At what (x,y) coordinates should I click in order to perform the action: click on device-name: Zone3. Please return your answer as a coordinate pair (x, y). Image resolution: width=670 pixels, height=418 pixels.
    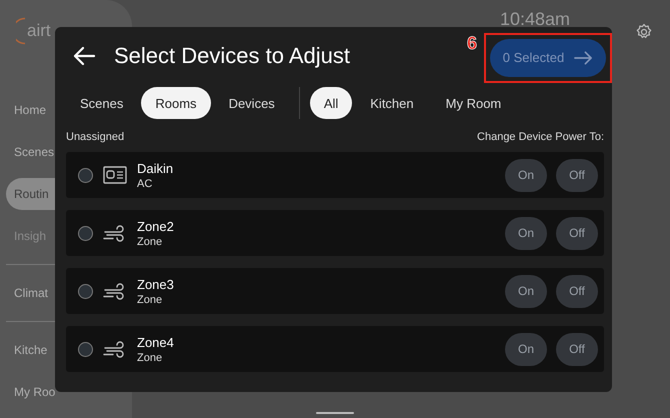
    Looking at the image, I should click on (156, 284).